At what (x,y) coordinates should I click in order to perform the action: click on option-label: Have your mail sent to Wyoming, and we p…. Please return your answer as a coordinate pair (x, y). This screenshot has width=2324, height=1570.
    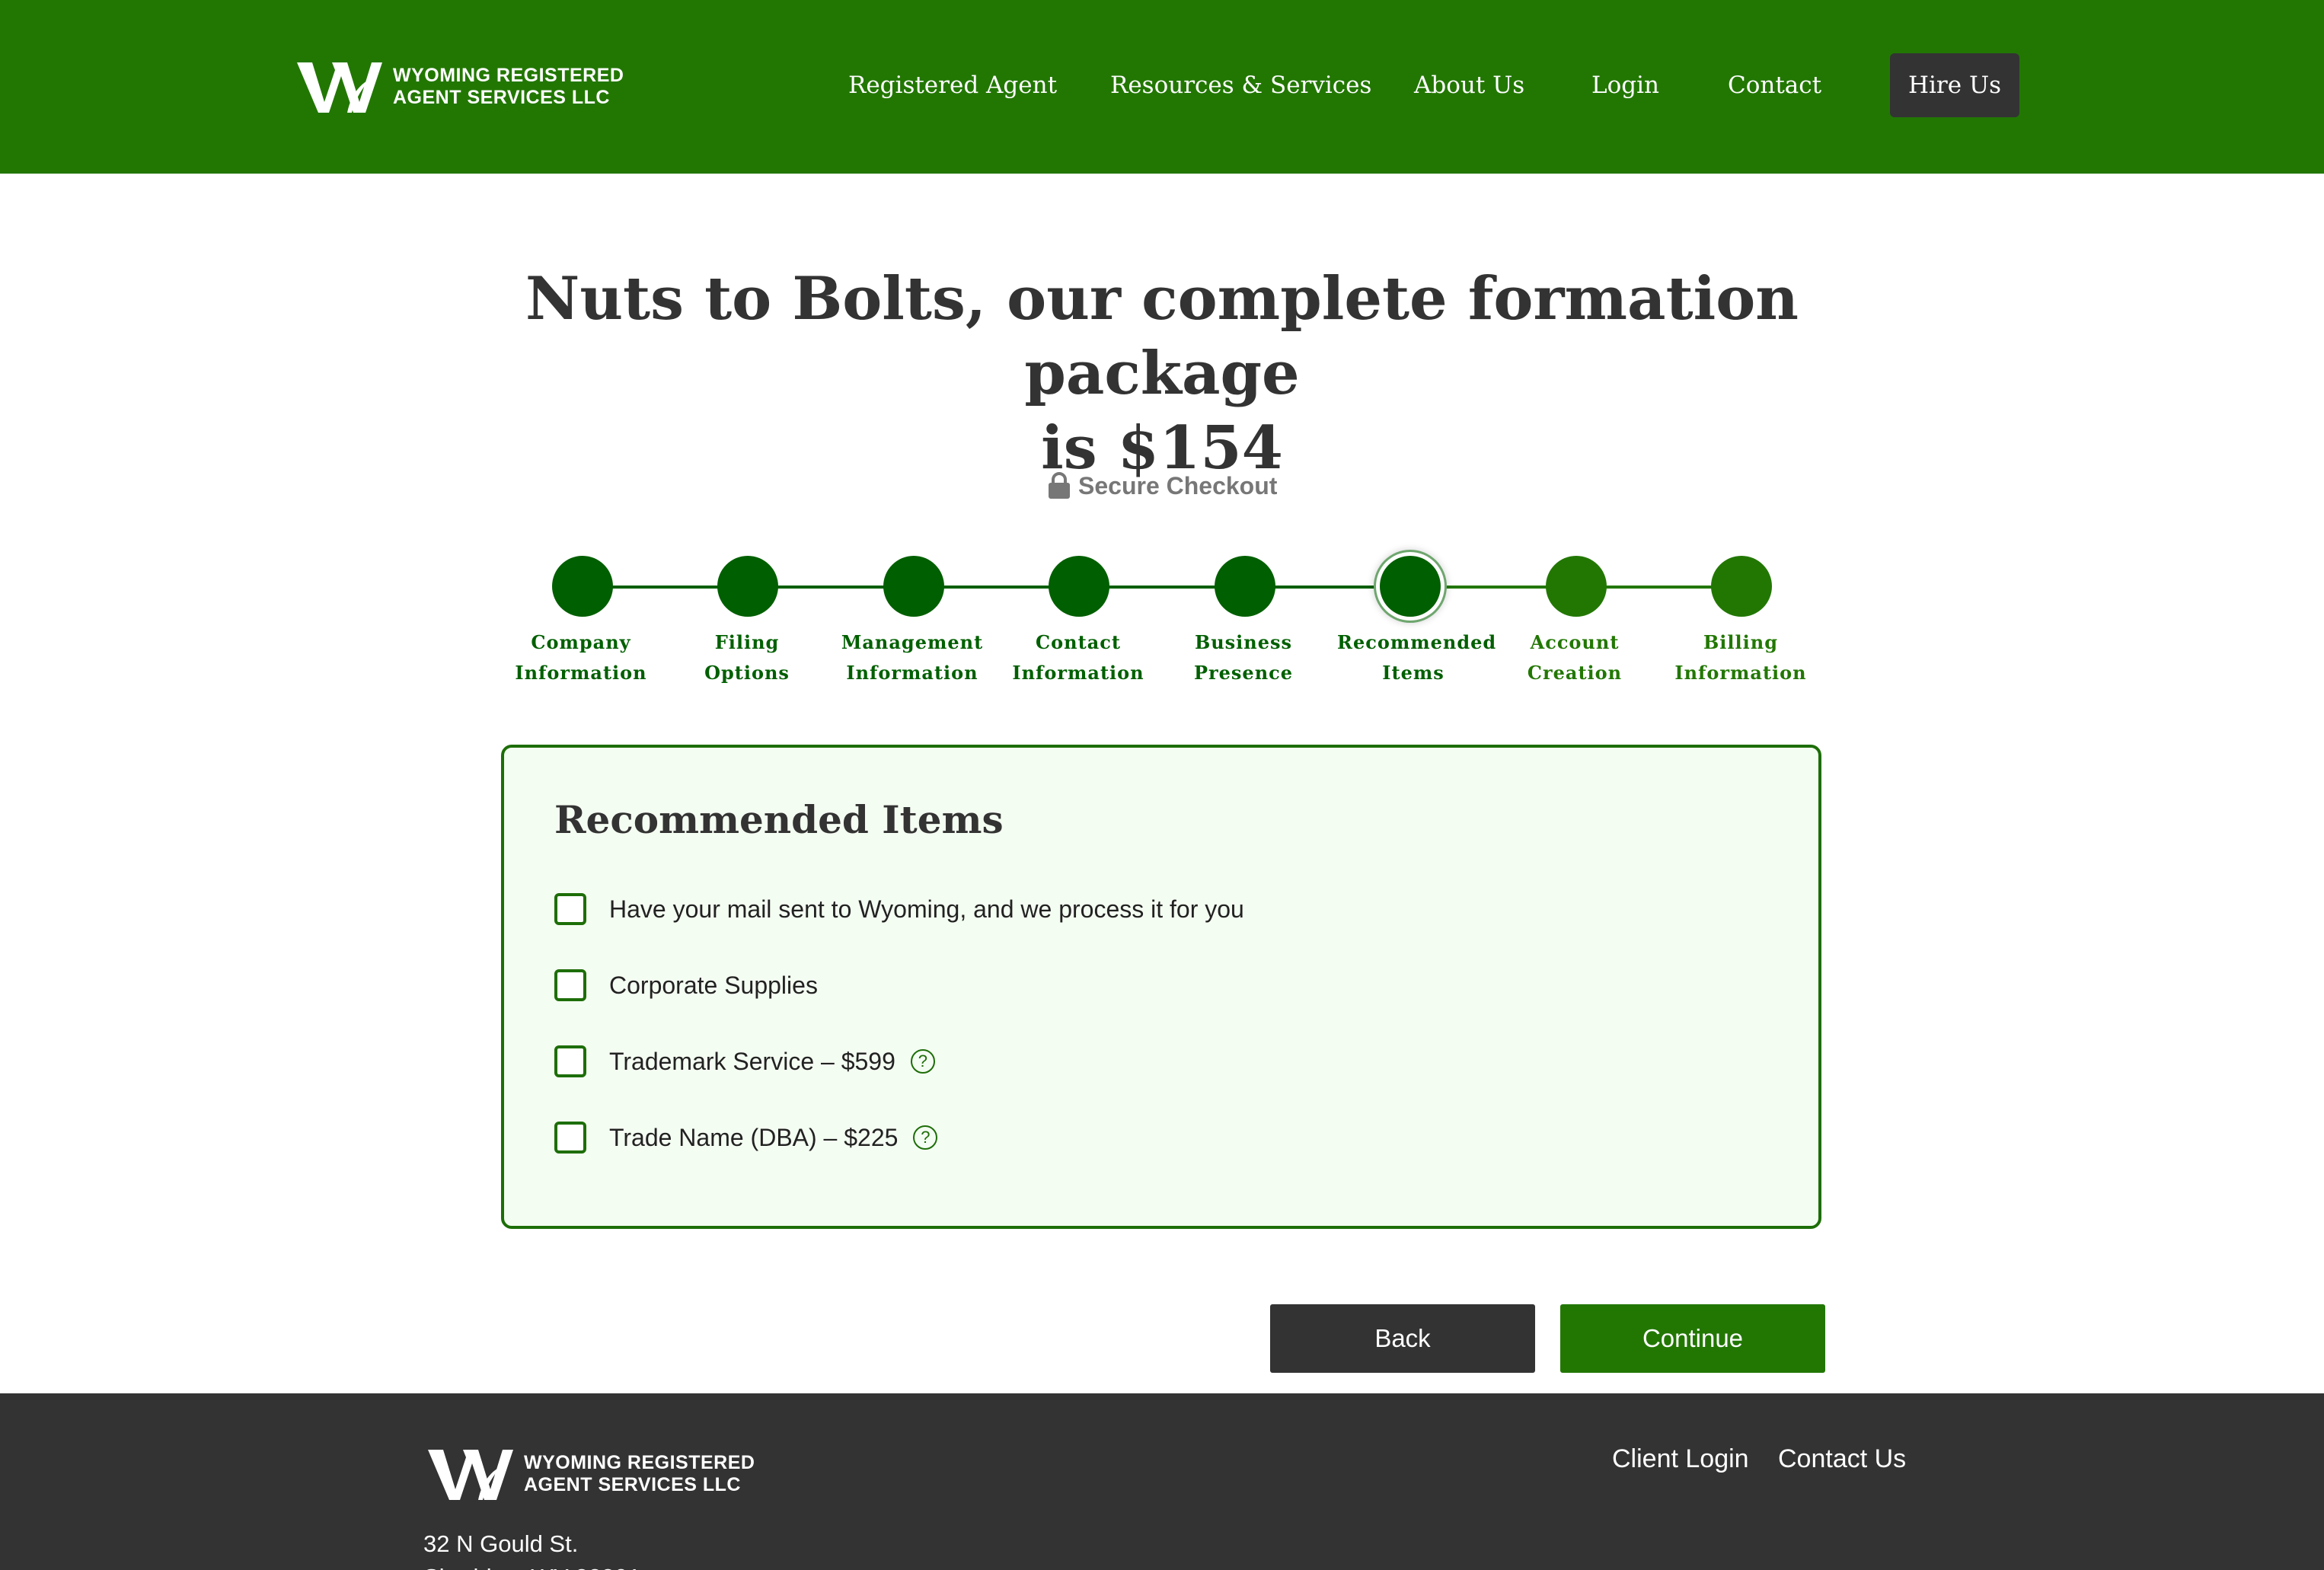
    Looking at the image, I should click on (926, 909).